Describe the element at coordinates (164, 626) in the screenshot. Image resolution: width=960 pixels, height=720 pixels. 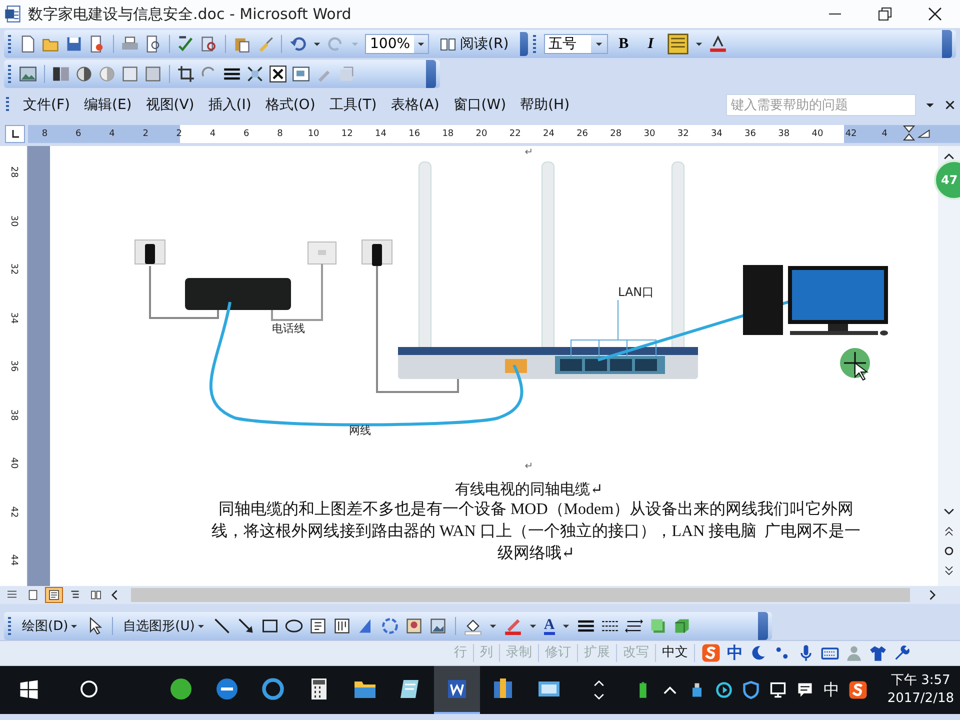
I see `autoshapes-menu: 自选图形(U)` at that location.